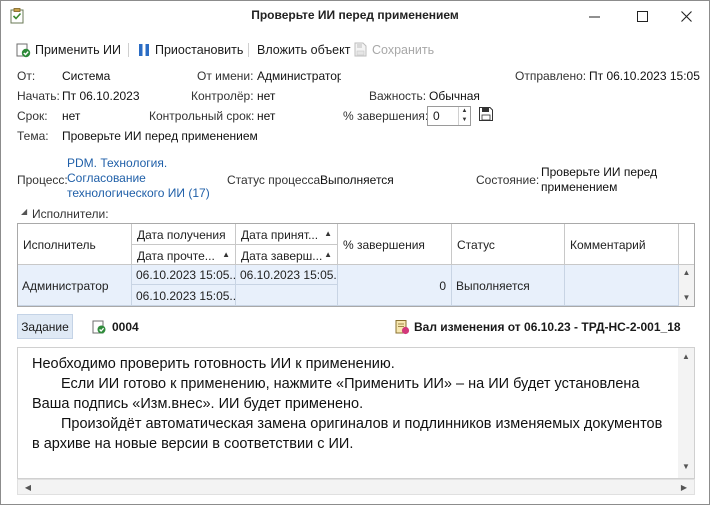  I want to click on controller-label: Контролёр:, so click(222, 96).